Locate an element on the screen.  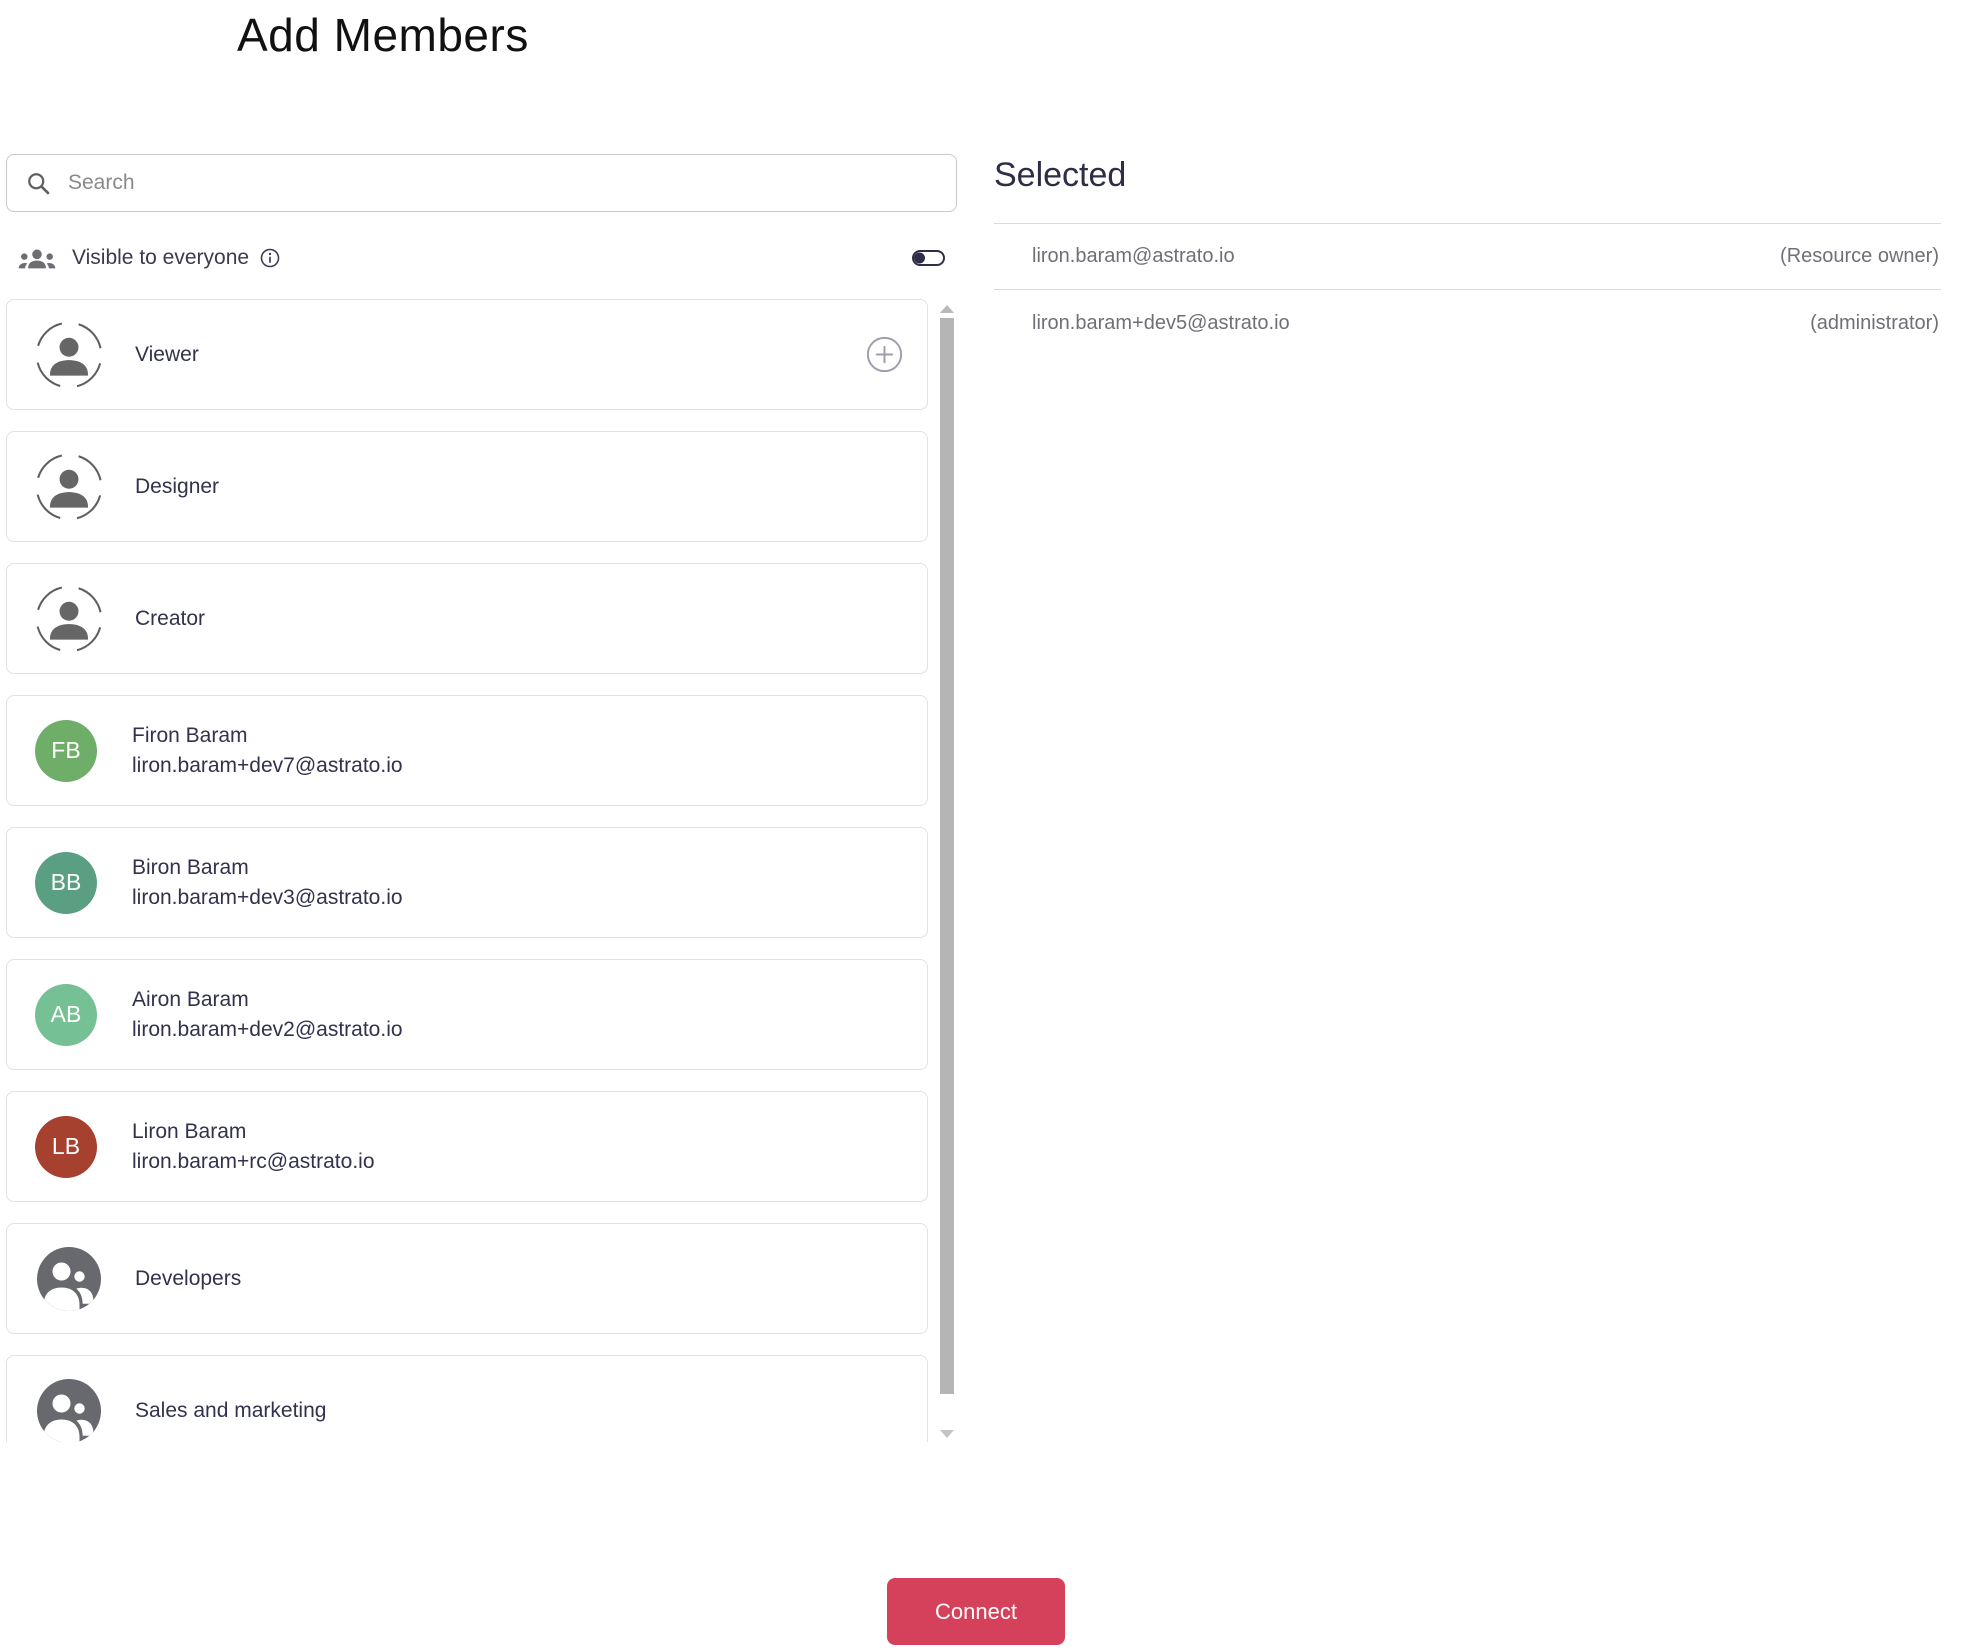
user-email: liron.baram+dev3@astrato.io is located at coordinates (267, 897).